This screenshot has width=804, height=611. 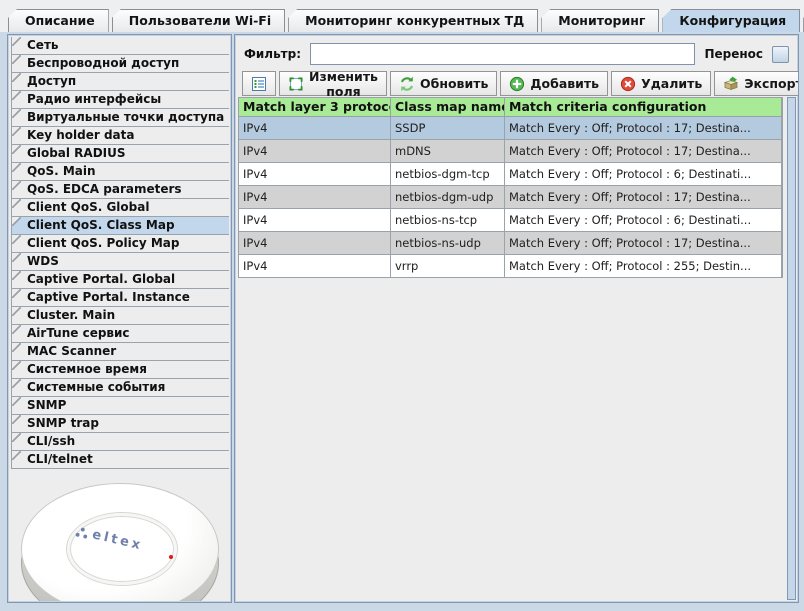 What do you see at coordinates (448, 197) in the screenshot?
I see `cell-class_map: netbios-dgm-udp` at bounding box center [448, 197].